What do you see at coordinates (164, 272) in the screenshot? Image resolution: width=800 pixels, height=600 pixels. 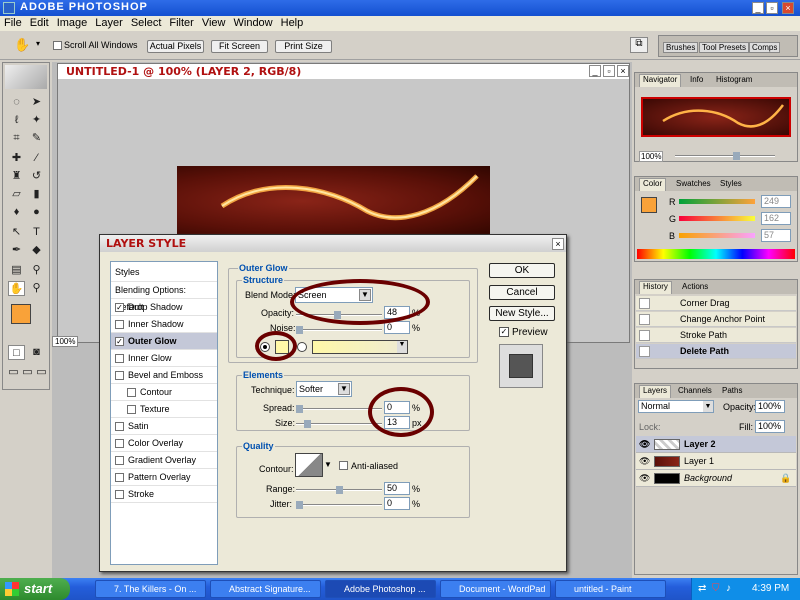 I see `styles-header: Styles` at bounding box center [164, 272].